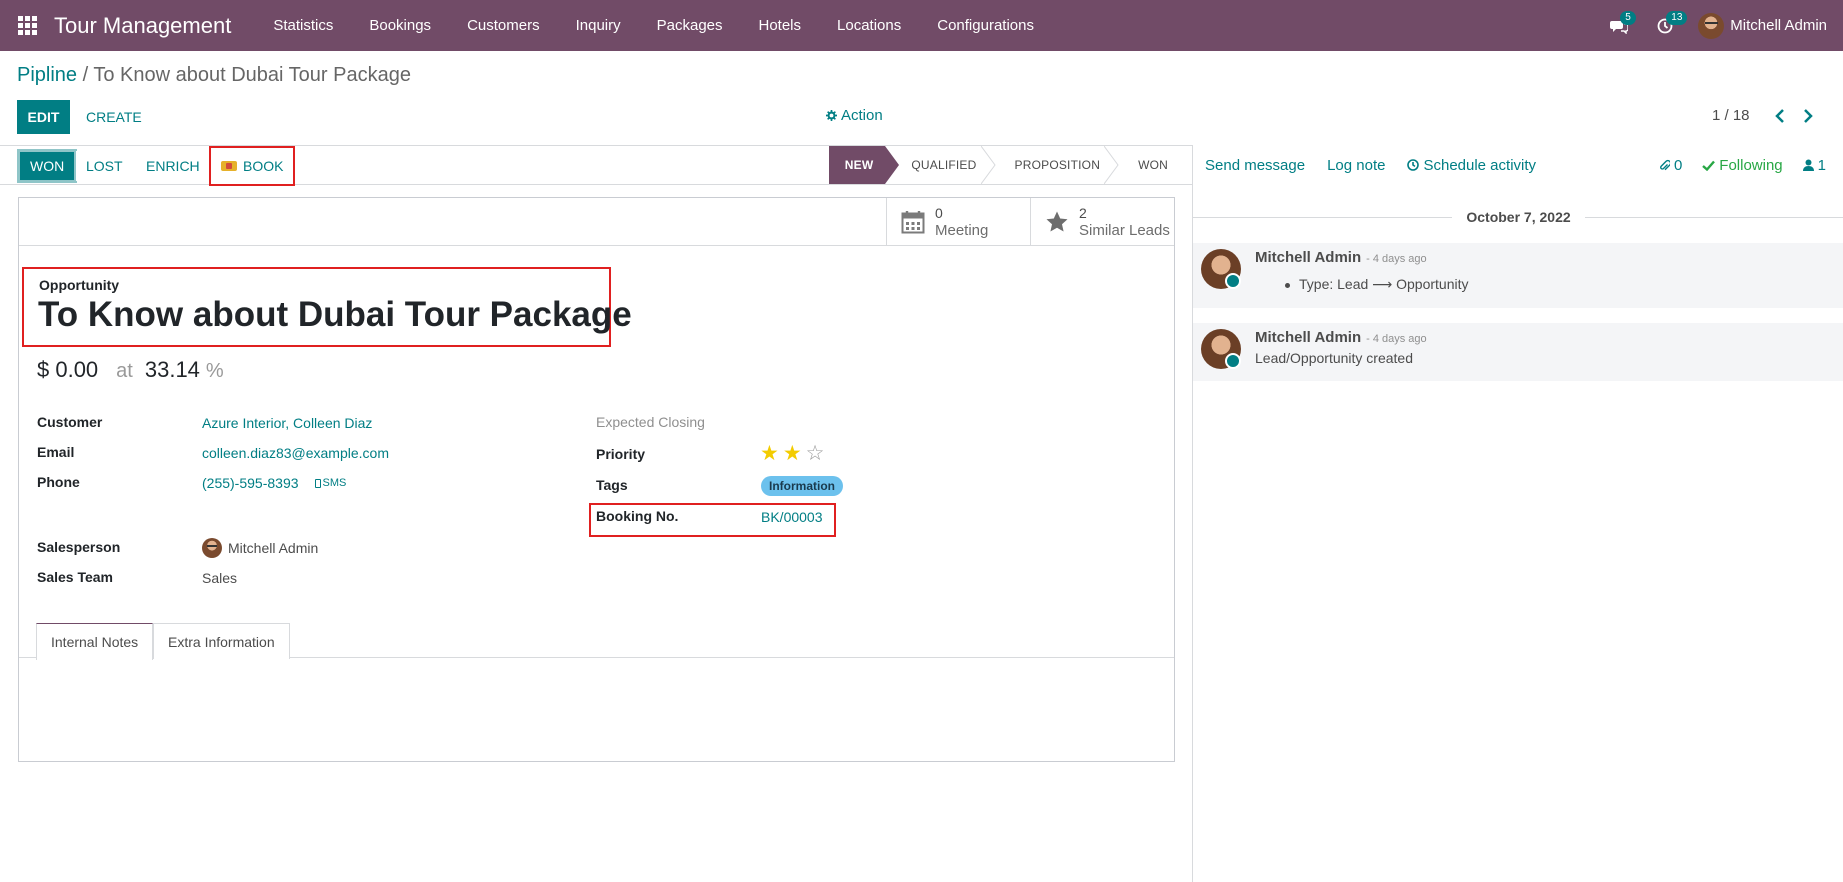 The height and width of the screenshot is (882, 1843). I want to click on salesperson-field: Mitchell Admin, so click(260, 548).